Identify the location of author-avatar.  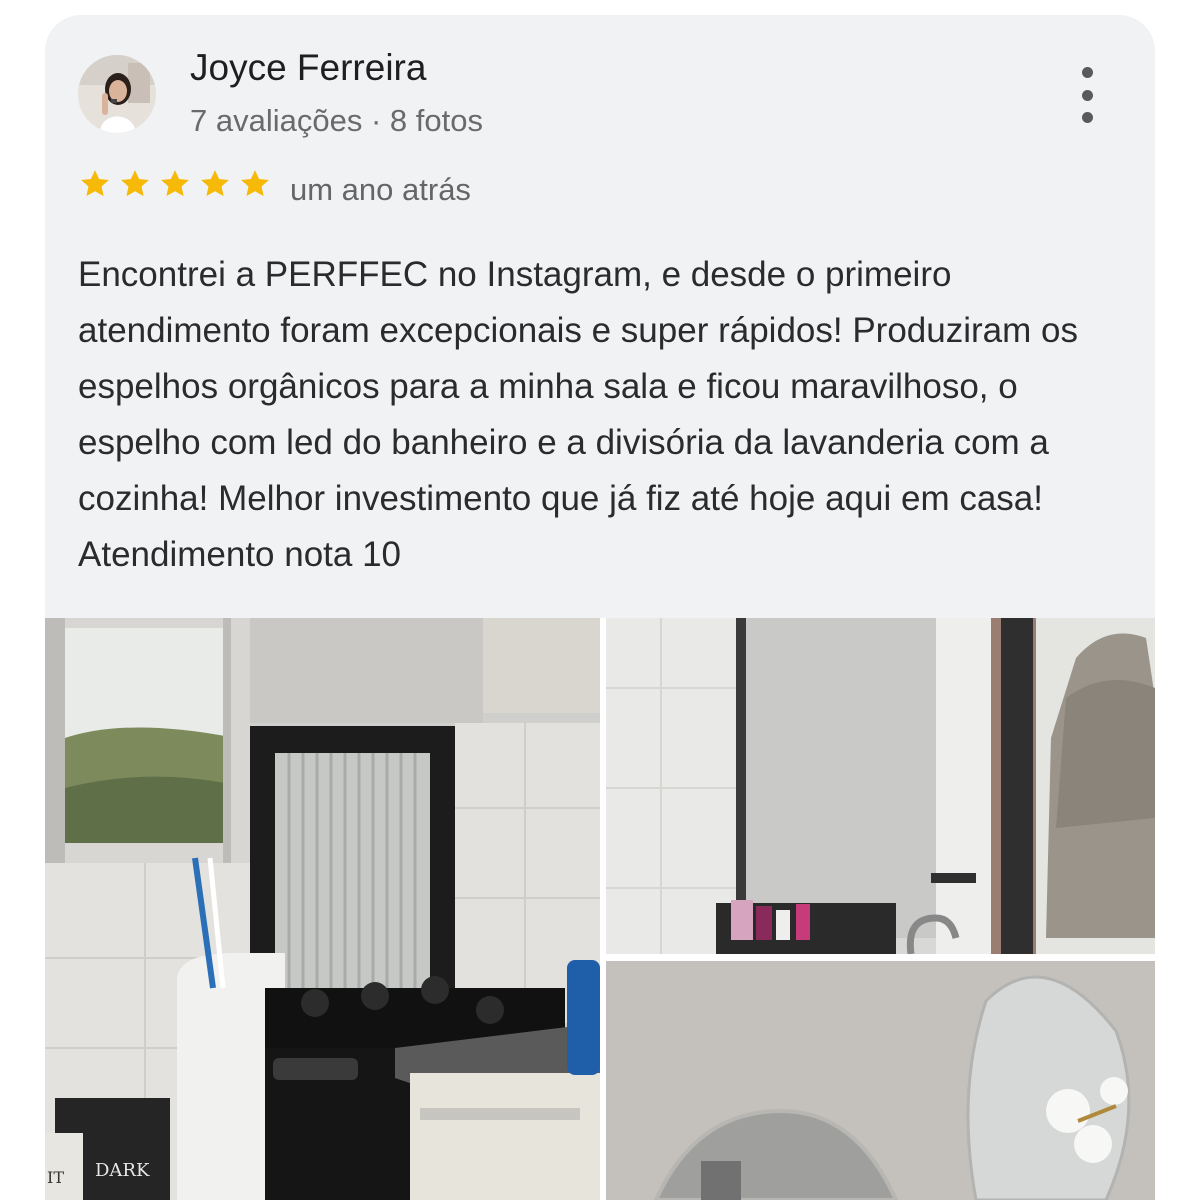
(117, 94).